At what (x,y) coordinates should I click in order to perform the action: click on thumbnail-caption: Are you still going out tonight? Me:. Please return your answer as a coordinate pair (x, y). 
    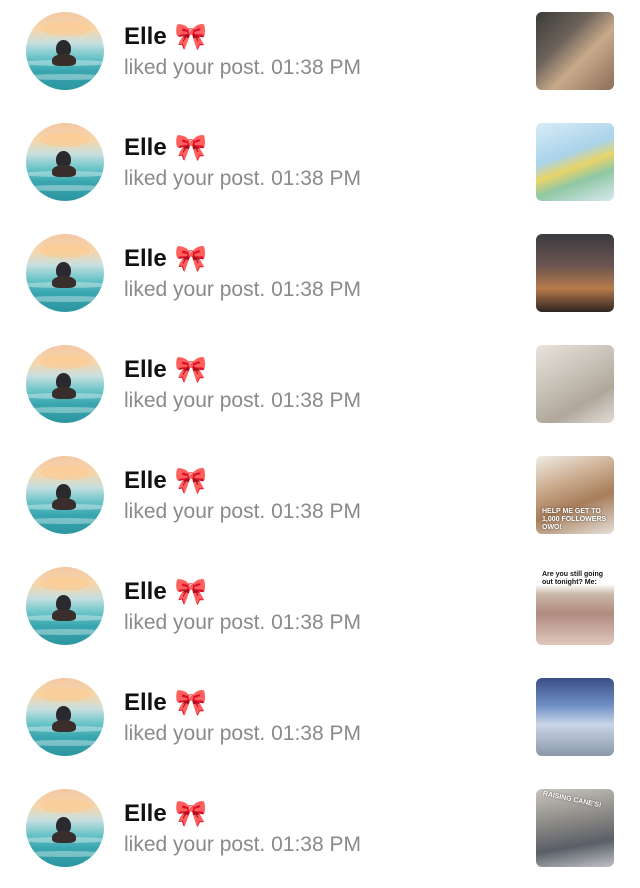
    Looking at the image, I should click on (573, 579).